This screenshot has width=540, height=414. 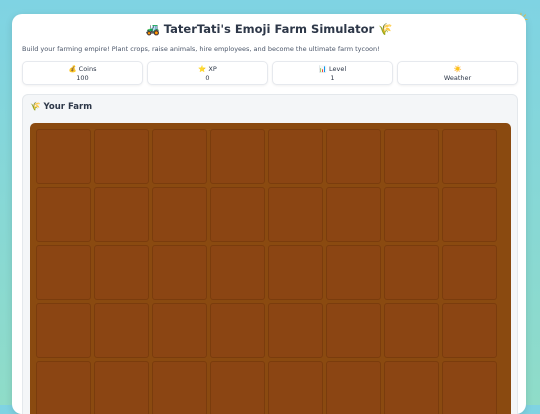 I want to click on farm-heading: 🌾 Your Farm, so click(x=61, y=107).